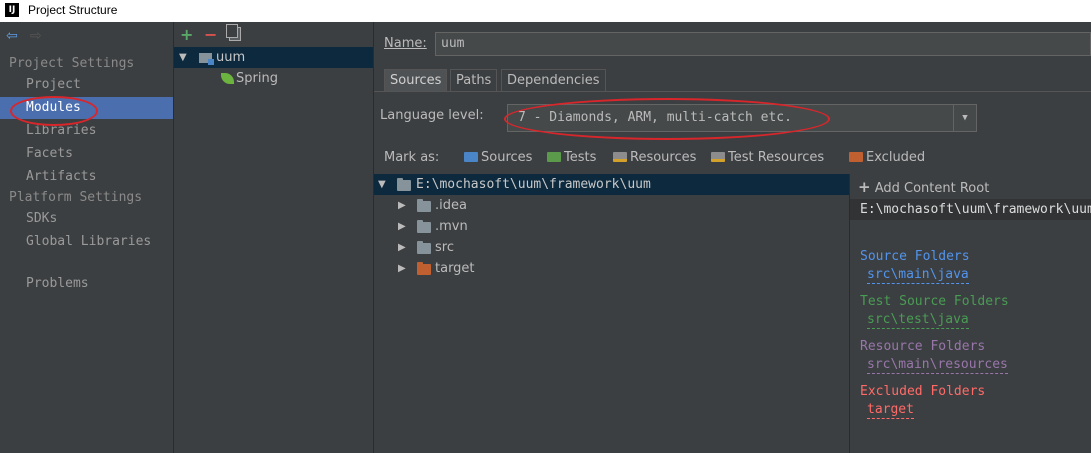 The image size is (1091, 453). I want to click on folder-name: target, so click(455, 268).